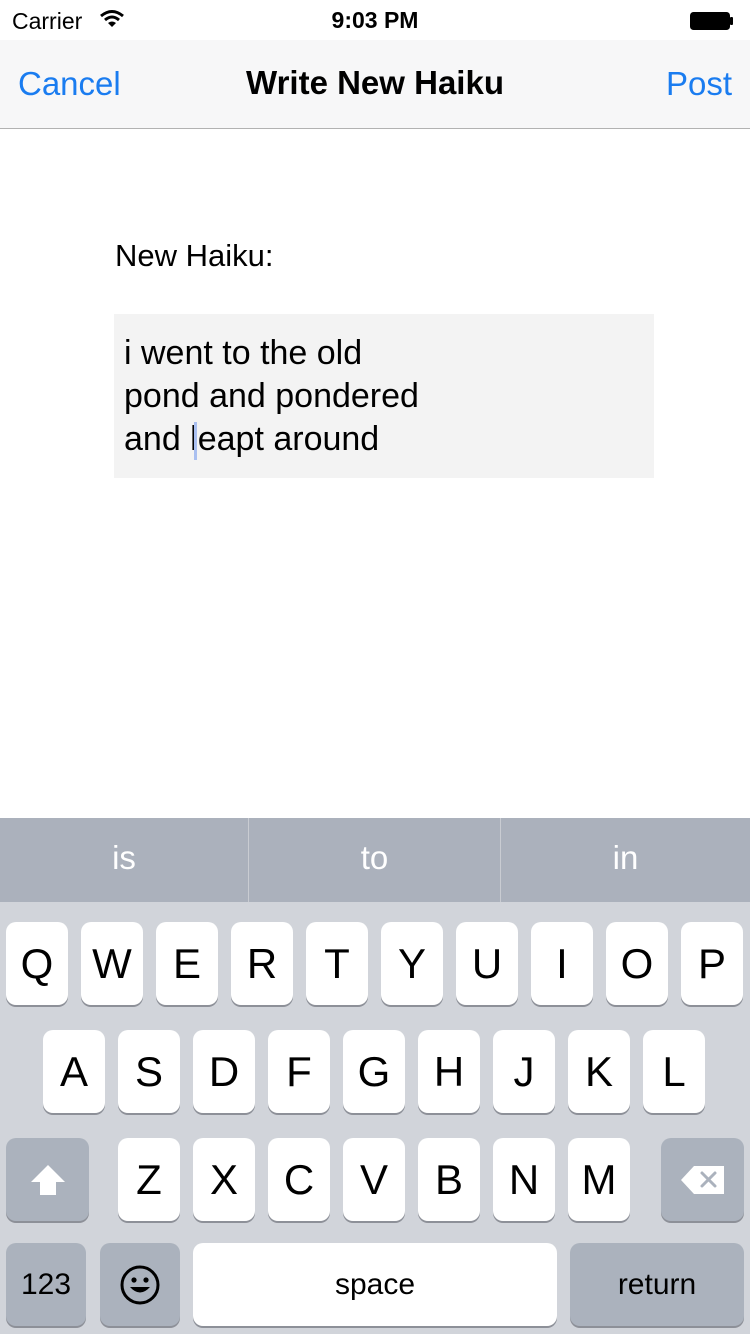  Describe the element at coordinates (74, 1071) in the screenshot. I see `key-a: A` at that location.